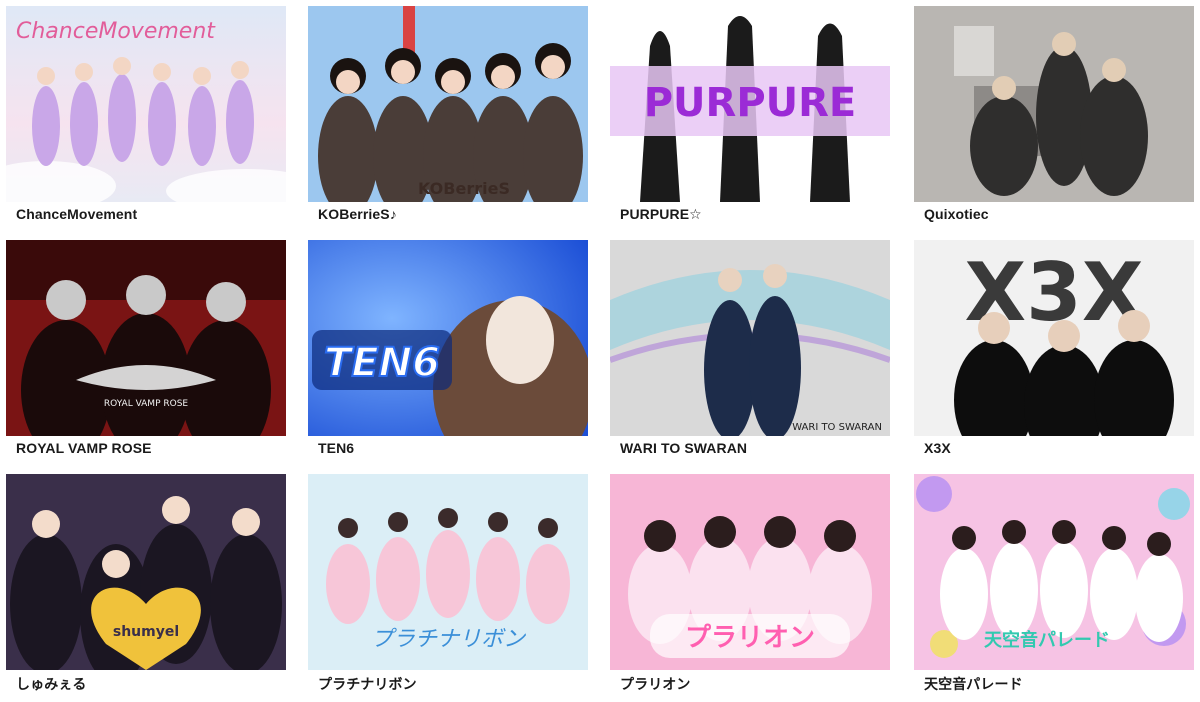  Describe the element at coordinates (684, 448) in the screenshot. I see `artist-name: WARI TO SWARAN` at that location.